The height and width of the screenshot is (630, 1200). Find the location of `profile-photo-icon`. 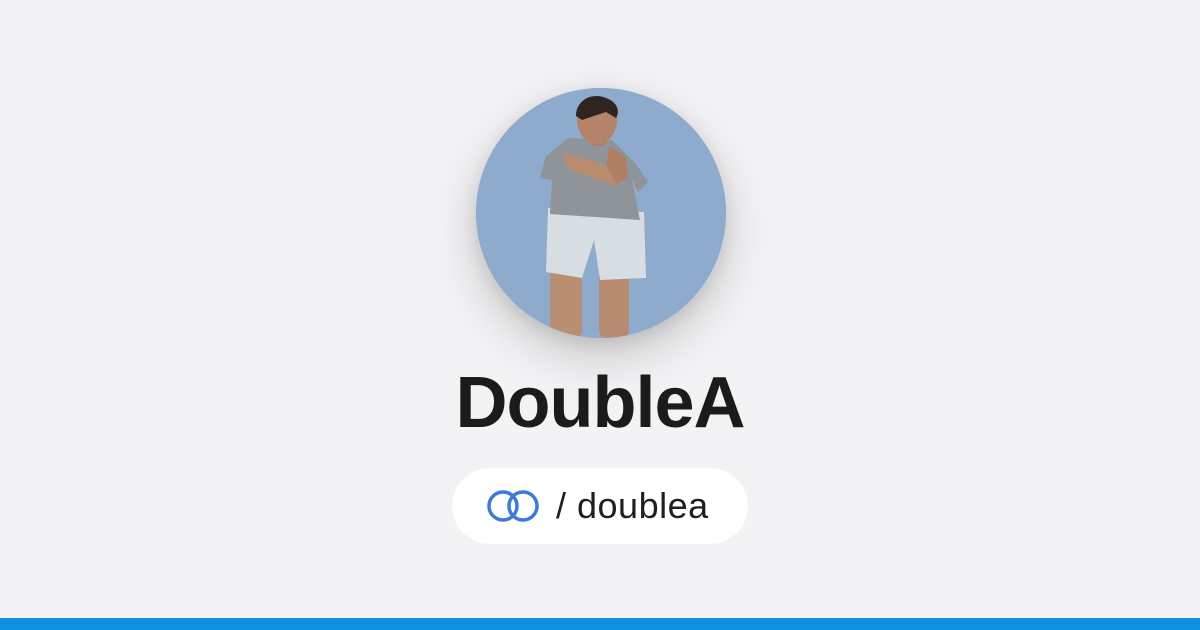

profile-photo-icon is located at coordinates (601, 213).